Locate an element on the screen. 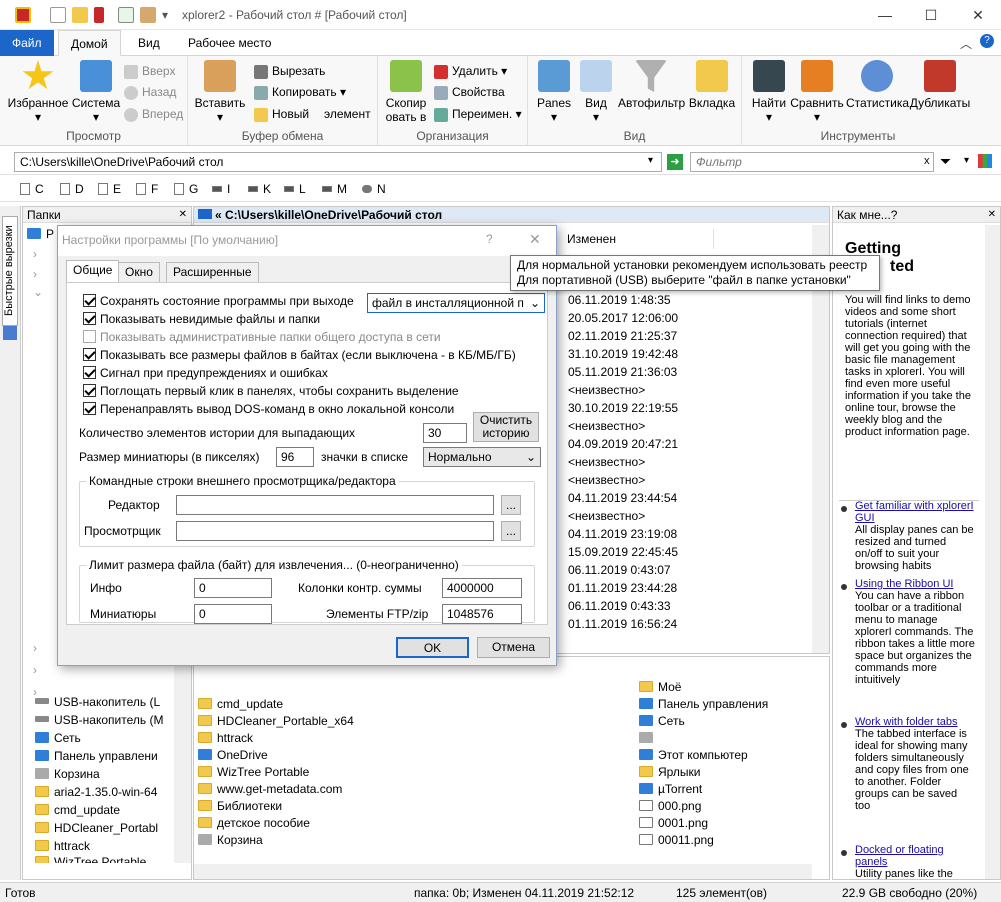 This screenshot has height=902, width=1001. tree-item: WizTree Portable is located at coordinates (90, 858).